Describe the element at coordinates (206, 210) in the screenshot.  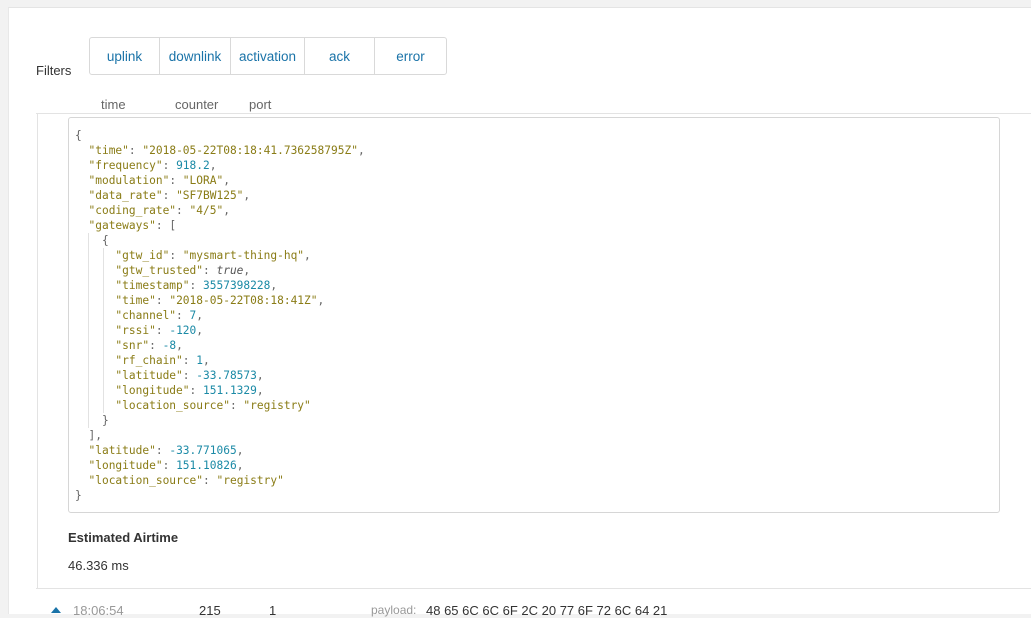
I see `json-token: "4/5"` at that location.